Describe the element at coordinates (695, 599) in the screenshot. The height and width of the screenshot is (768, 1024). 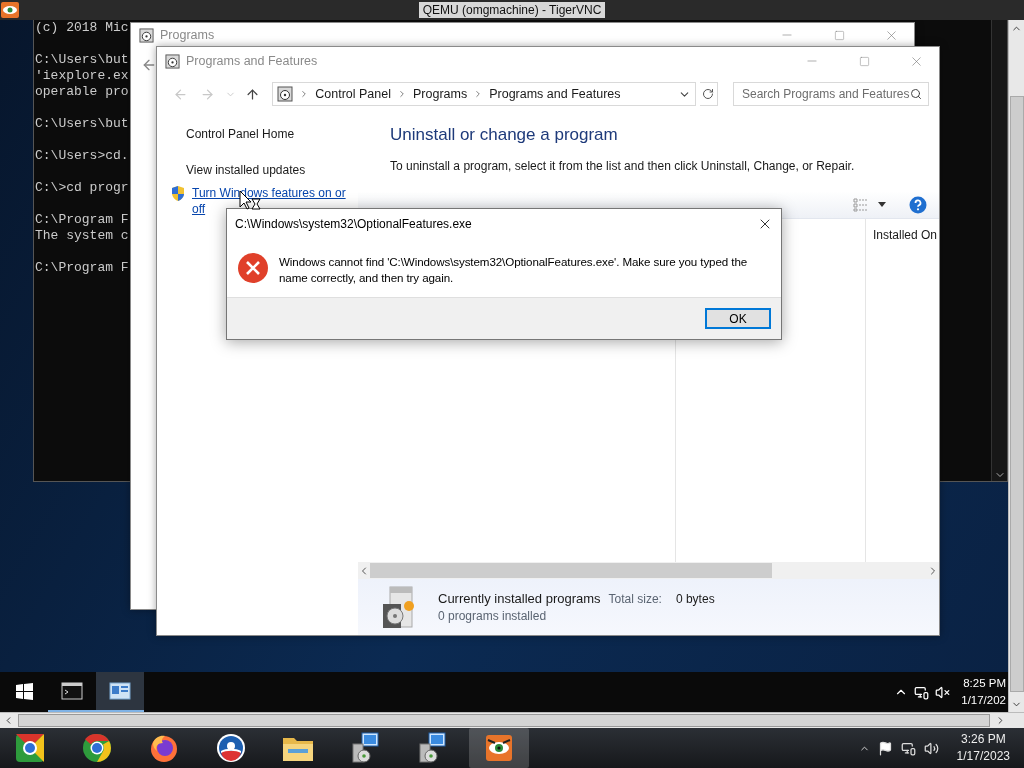
I see `size-value: 0 bytes` at that location.